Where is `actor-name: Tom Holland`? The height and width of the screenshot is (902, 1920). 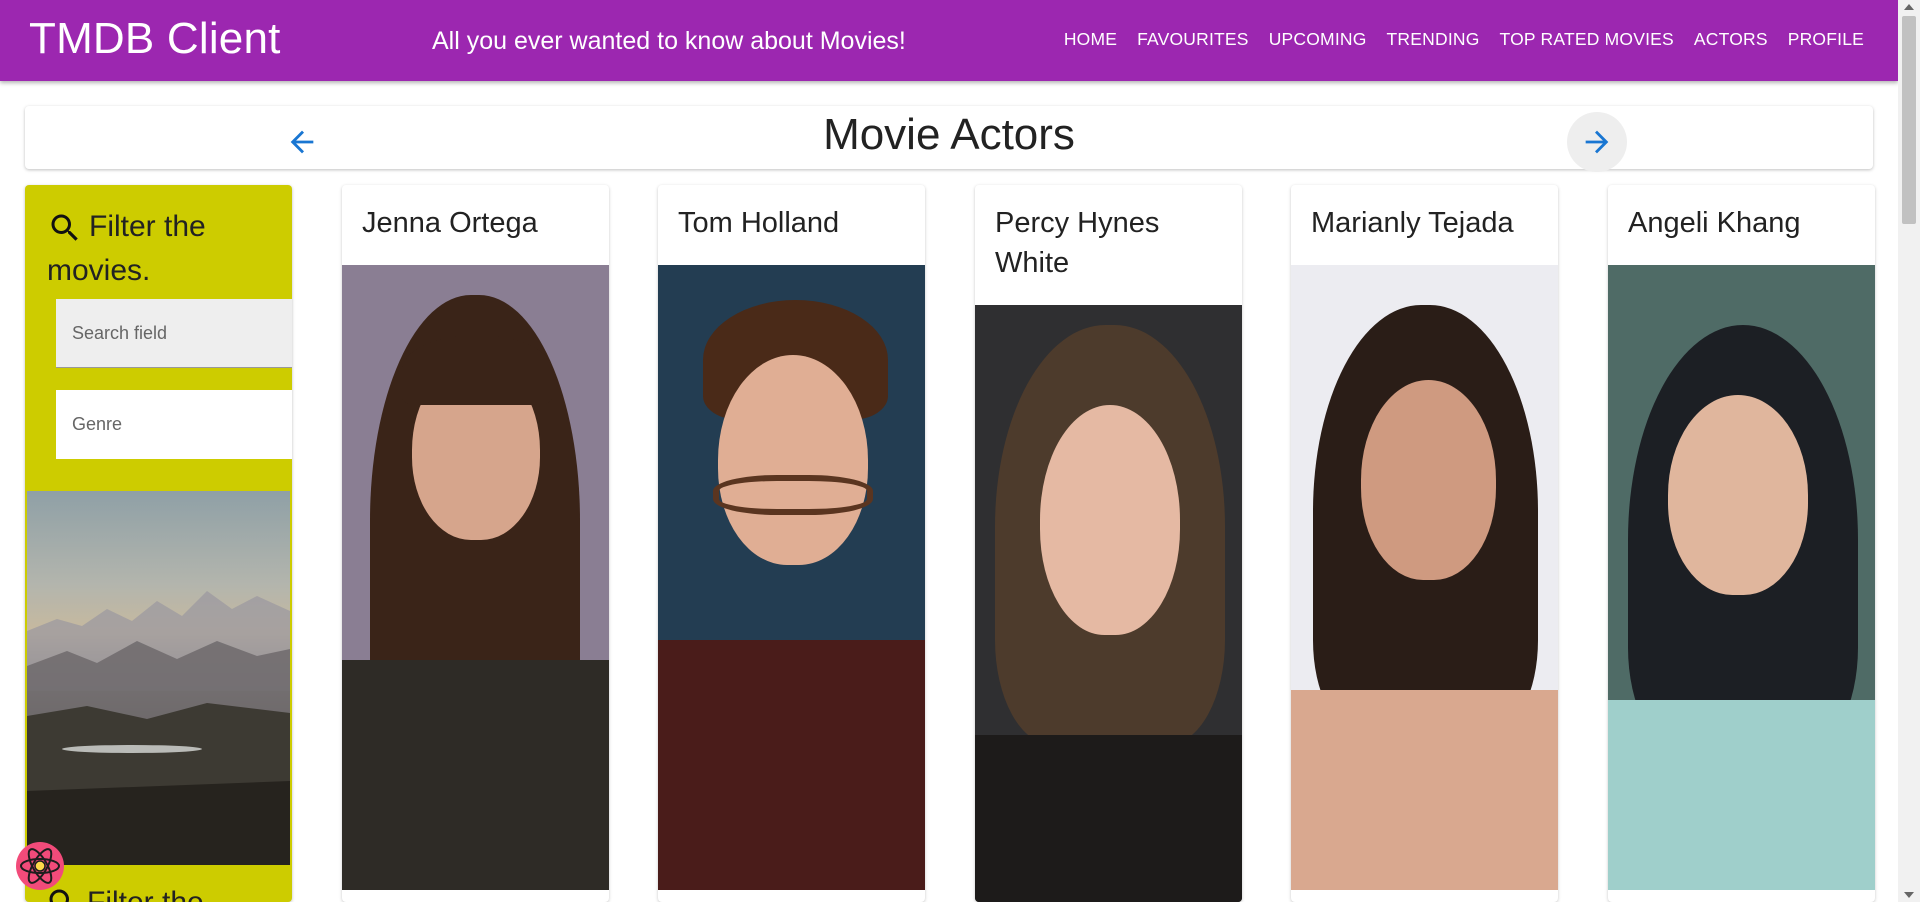 actor-name: Tom Holland is located at coordinates (759, 223).